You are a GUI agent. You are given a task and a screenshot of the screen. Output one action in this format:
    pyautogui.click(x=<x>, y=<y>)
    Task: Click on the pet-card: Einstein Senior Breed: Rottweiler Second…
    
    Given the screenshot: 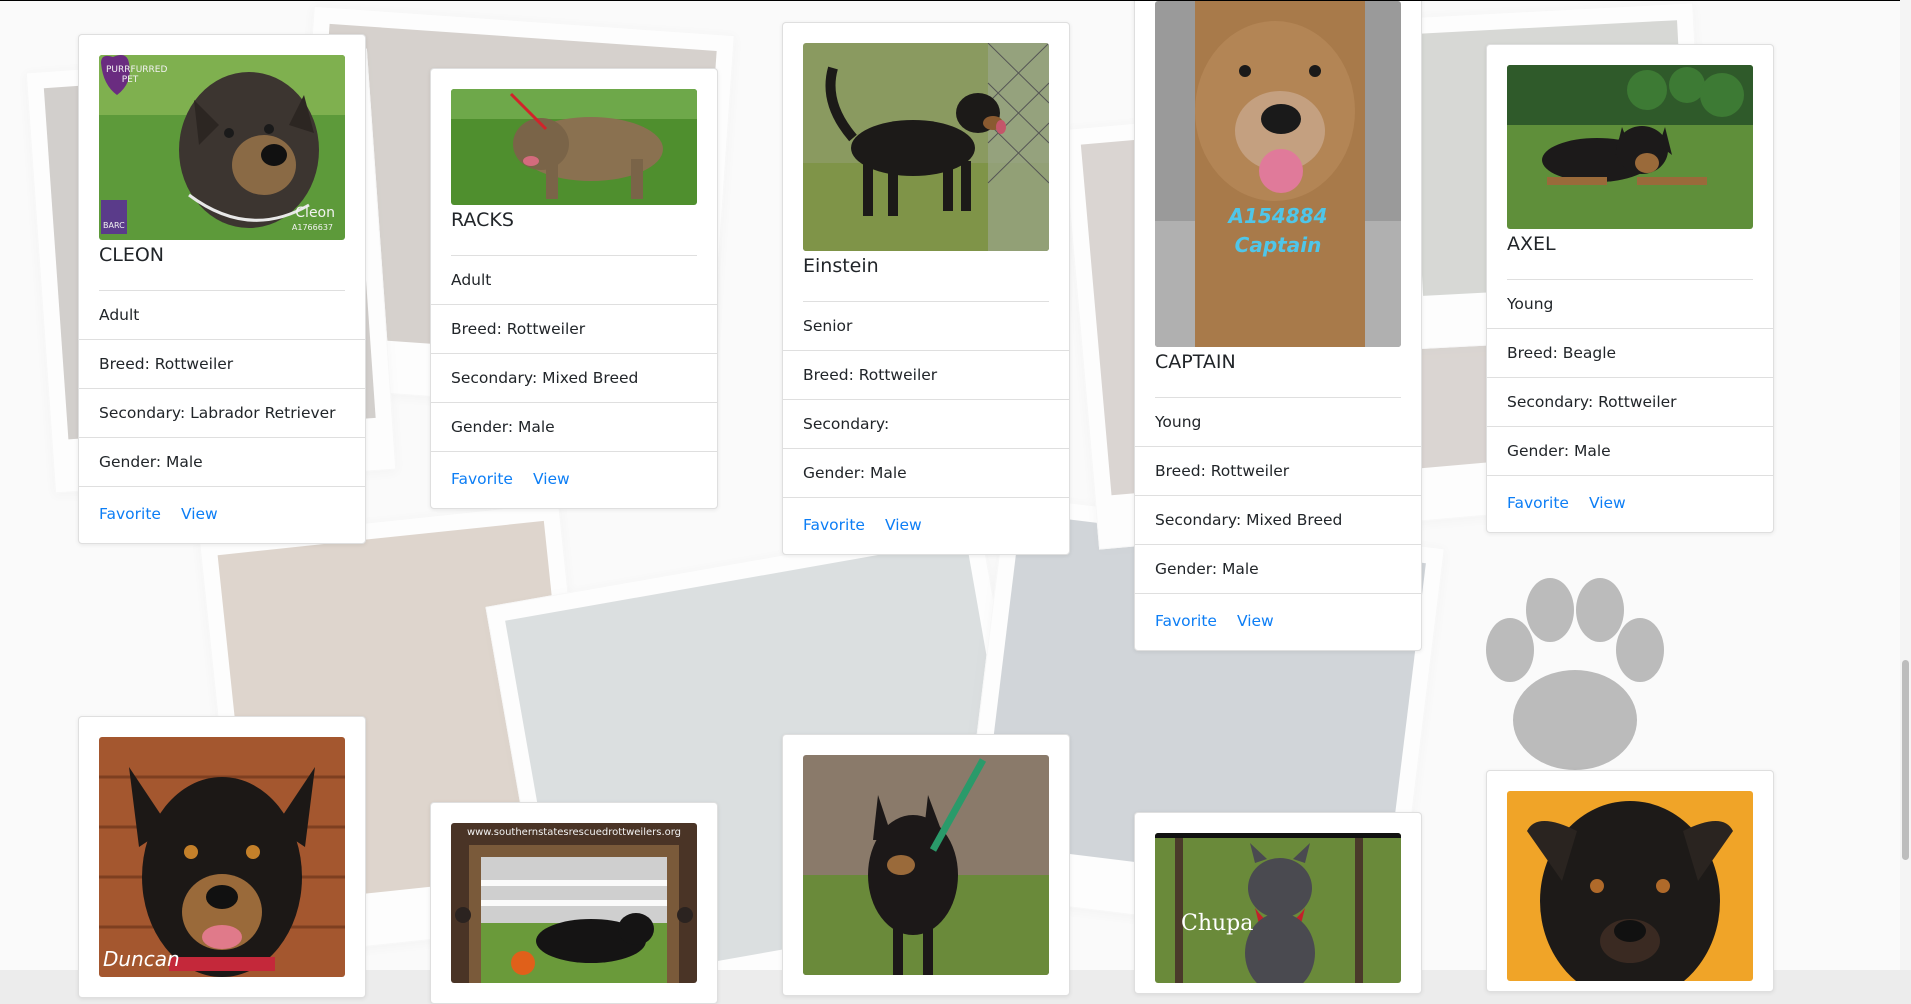 What is the action you would take?
    pyautogui.click(x=926, y=288)
    